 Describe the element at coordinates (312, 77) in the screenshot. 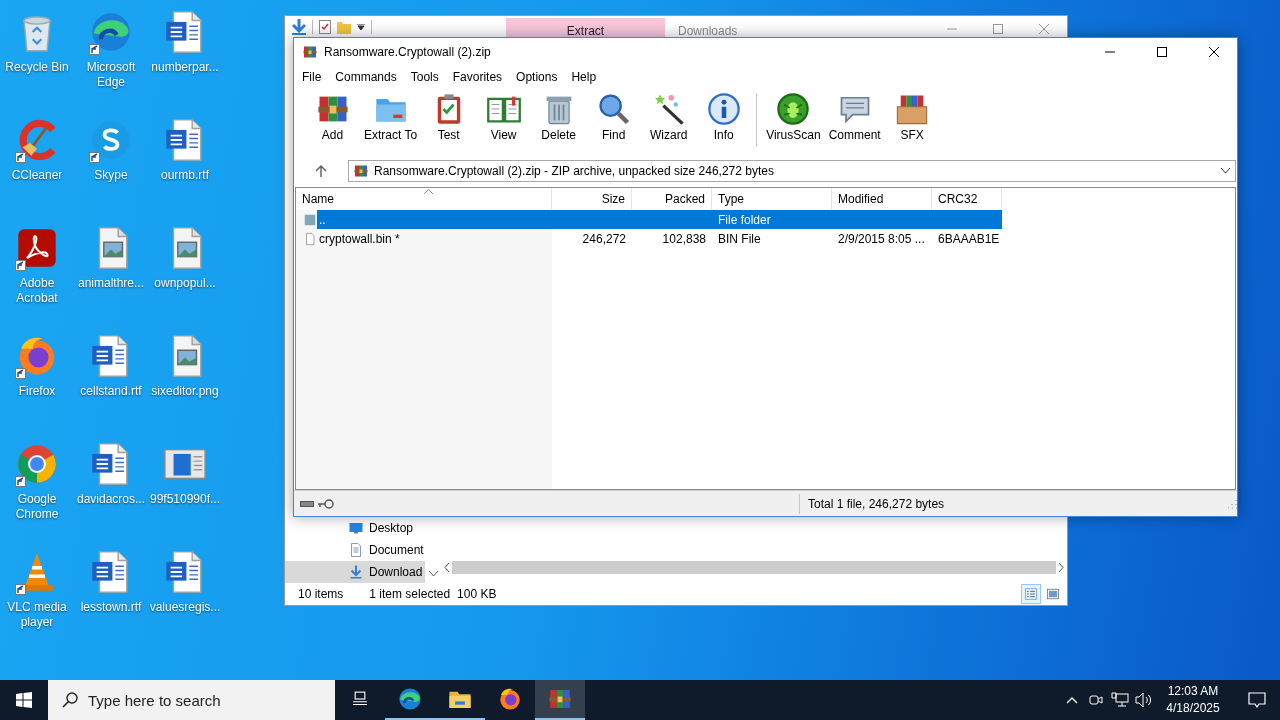

I see `menu-item: File` at that location.